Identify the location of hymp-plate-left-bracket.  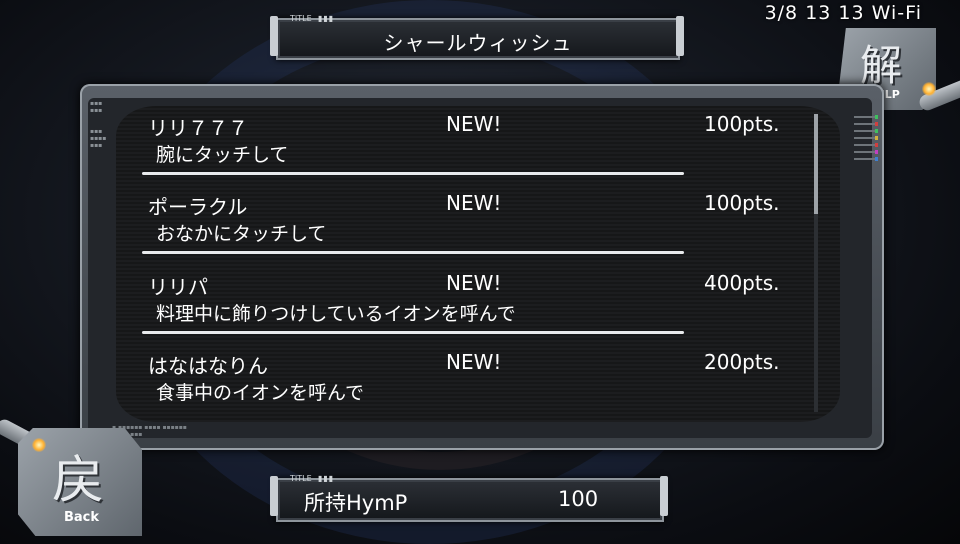
(274, 496).